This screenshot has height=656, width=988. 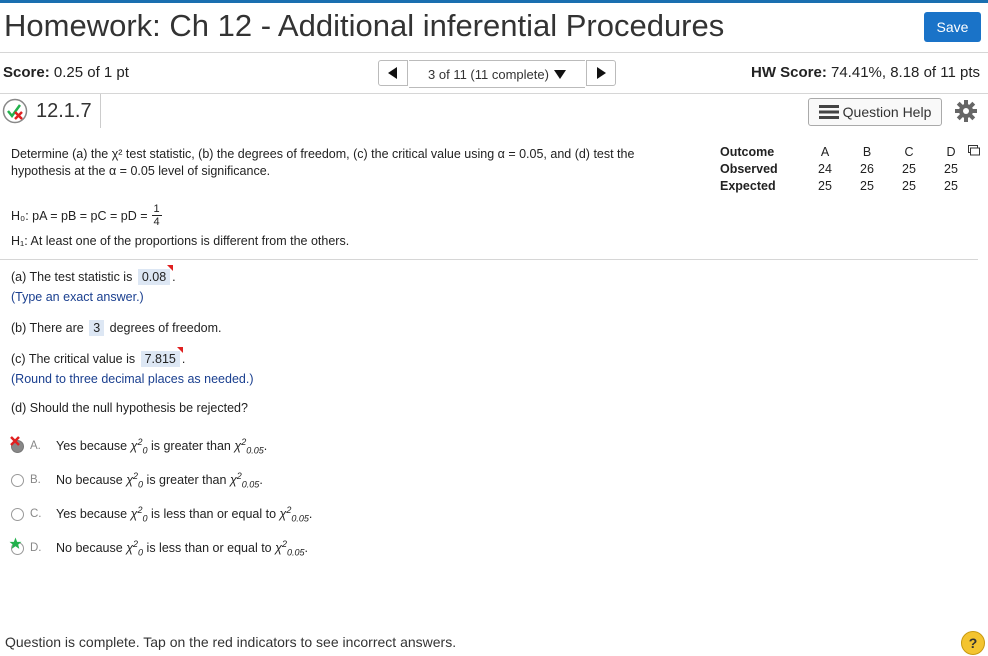 I want to click on answer-a: 0.08, so click(x=155, y=275).